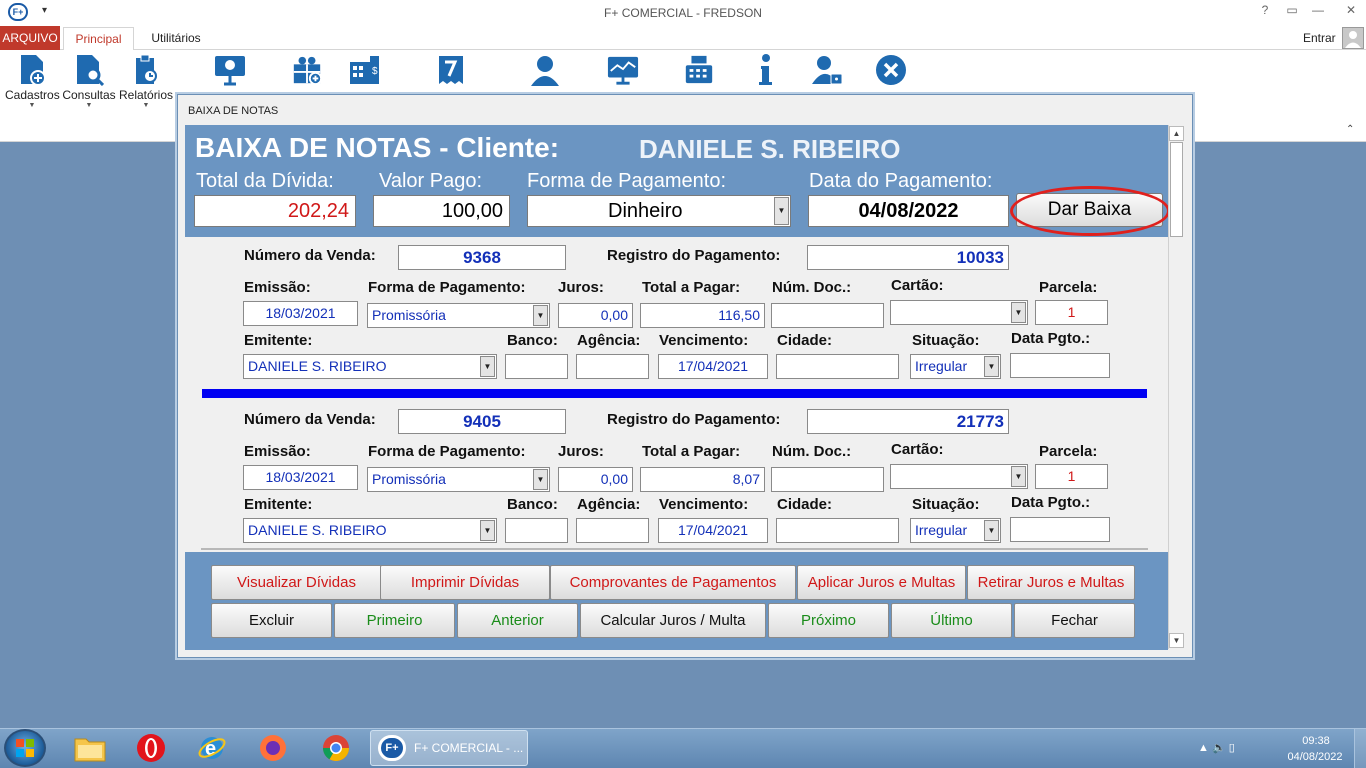  What do you see at coordinates (545, 70) in the screenshot?
I see `user-button` at bounding box center [545, 70].